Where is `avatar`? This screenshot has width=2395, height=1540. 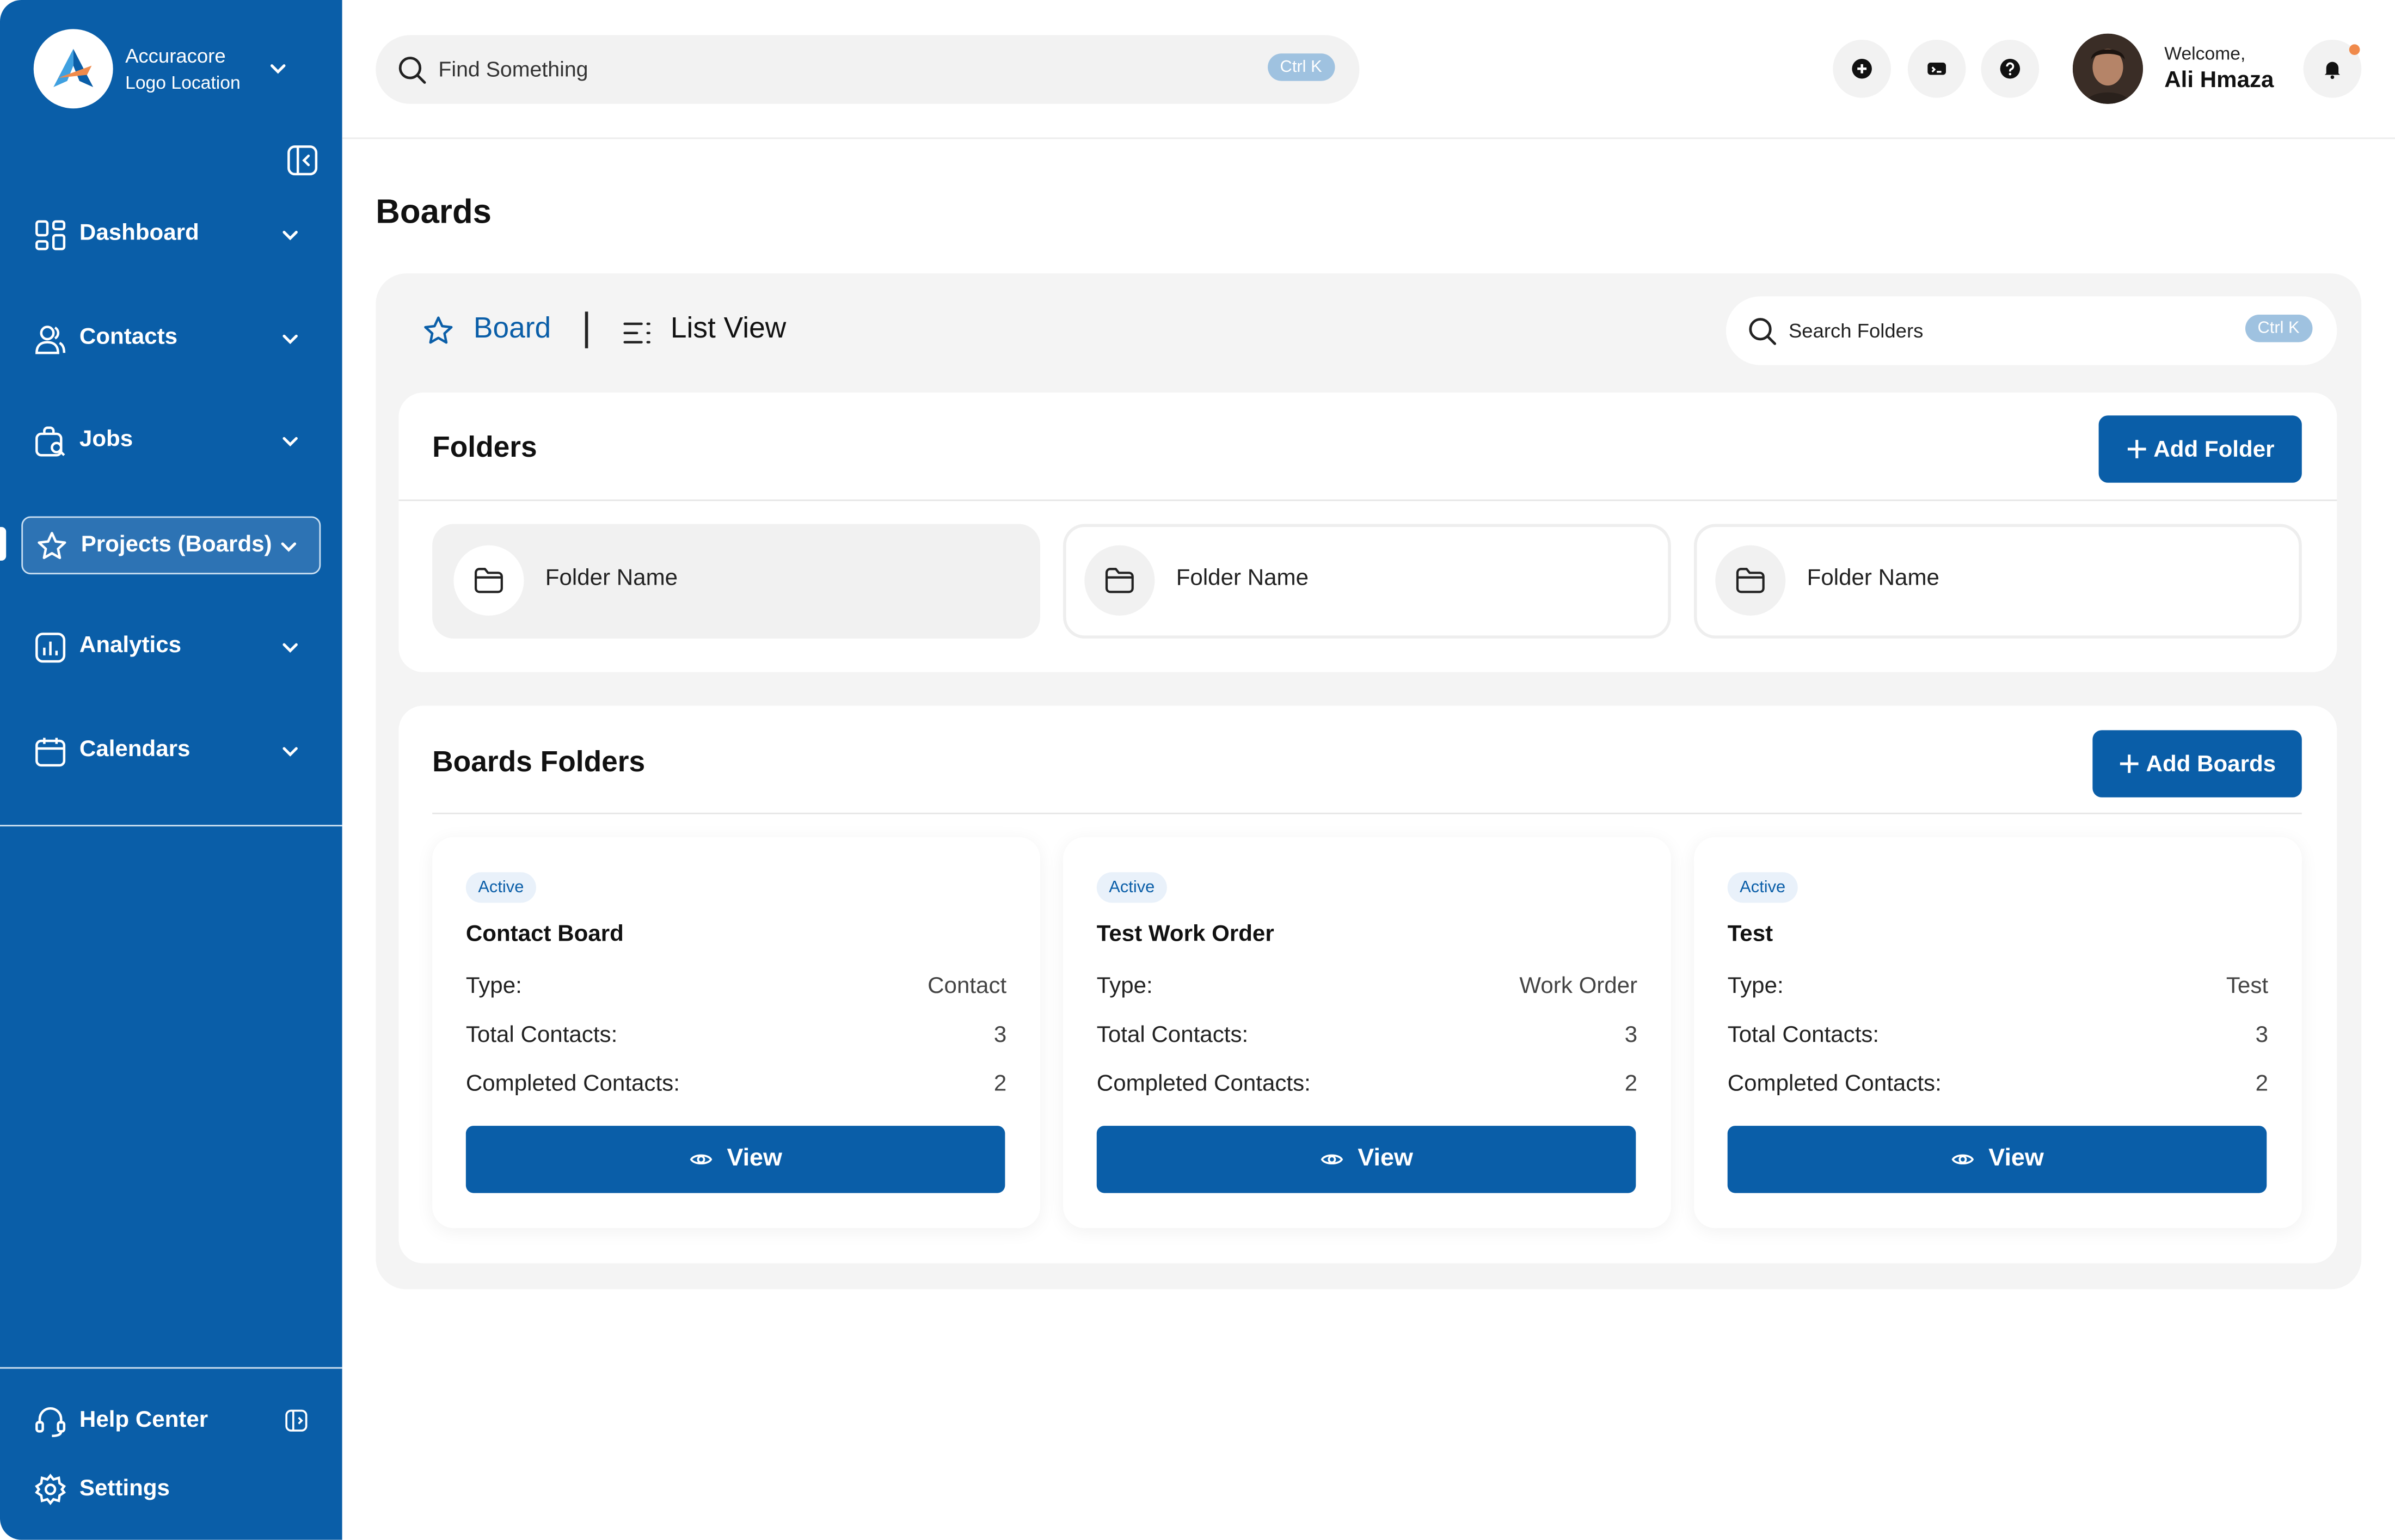 avatar is located at coordinates (2107, 68).